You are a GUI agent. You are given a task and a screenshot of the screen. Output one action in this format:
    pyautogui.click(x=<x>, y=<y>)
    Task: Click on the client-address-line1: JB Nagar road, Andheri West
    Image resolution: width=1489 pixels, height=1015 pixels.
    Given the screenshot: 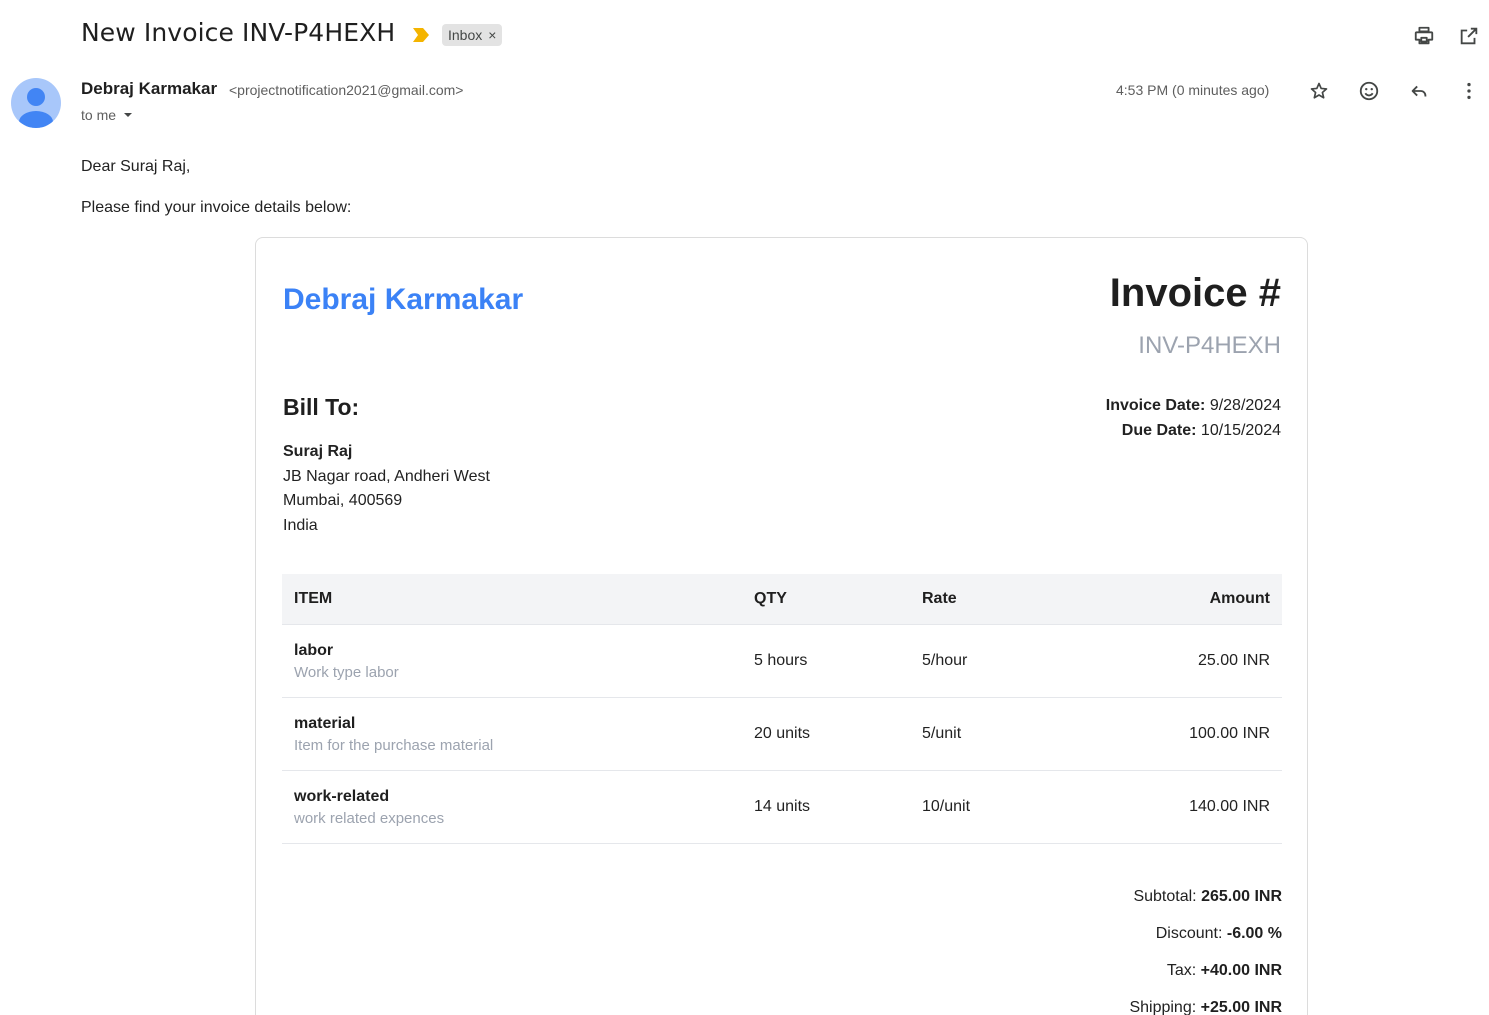 What is the action you would take?
    pyautogui.click(x=386, y=476)
    